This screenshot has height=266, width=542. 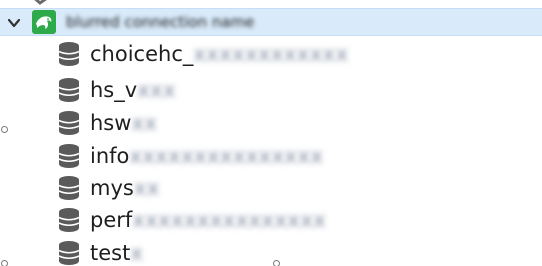 I want to click on database-item: hs_vxxx, so click(x=271, y=90).